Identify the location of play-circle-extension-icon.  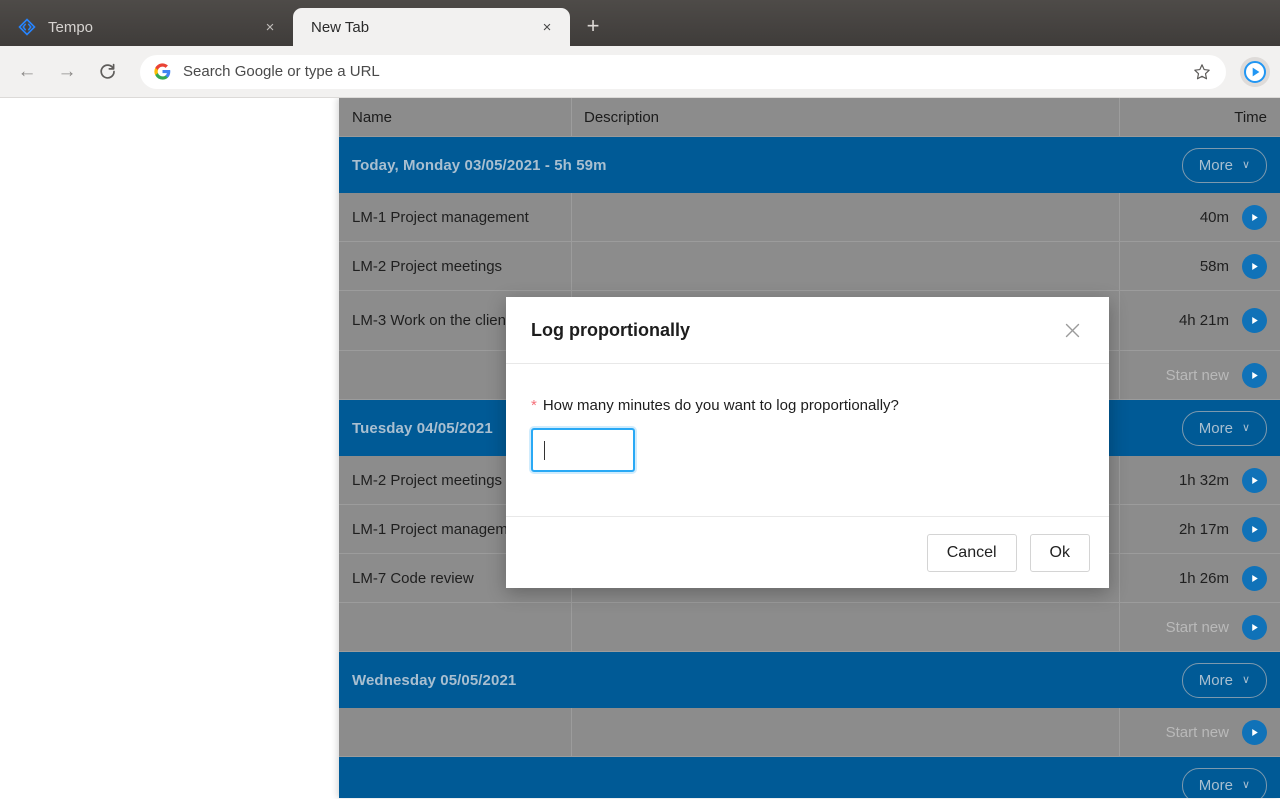
(1255, 71).